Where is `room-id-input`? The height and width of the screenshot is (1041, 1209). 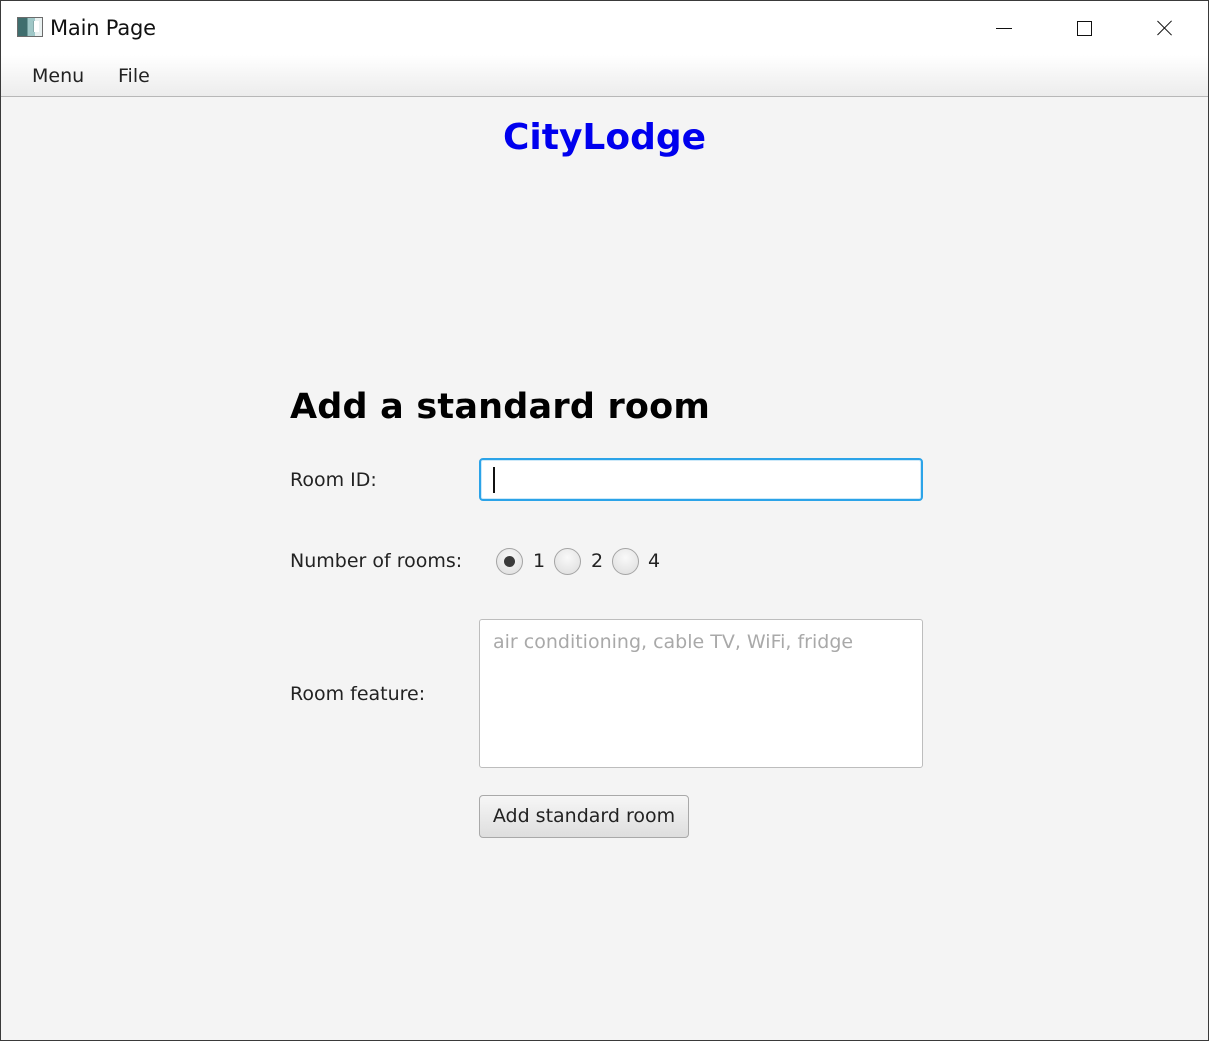 room-id-input is located at coordinates (701, 479).